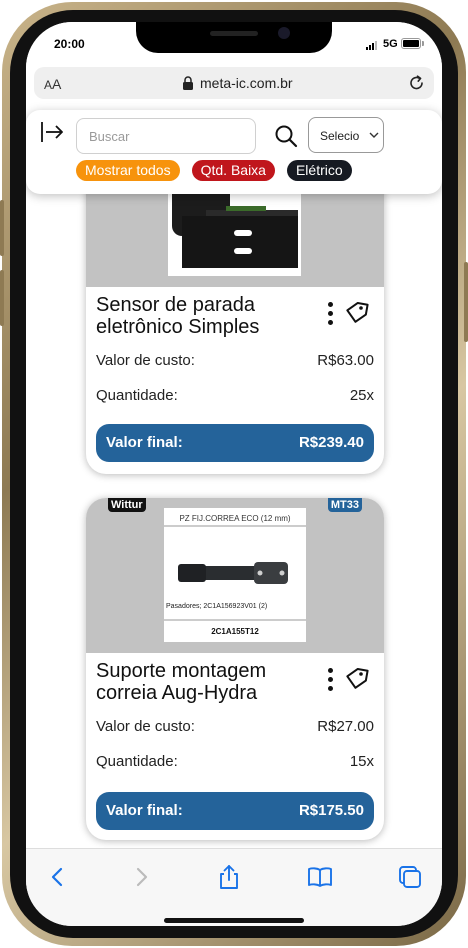 Image resolution: width=468 pixels, height=948 pixels. Describe the element at coordinates (373, 45) in the screenshot. I see `signal-icon` at that location.